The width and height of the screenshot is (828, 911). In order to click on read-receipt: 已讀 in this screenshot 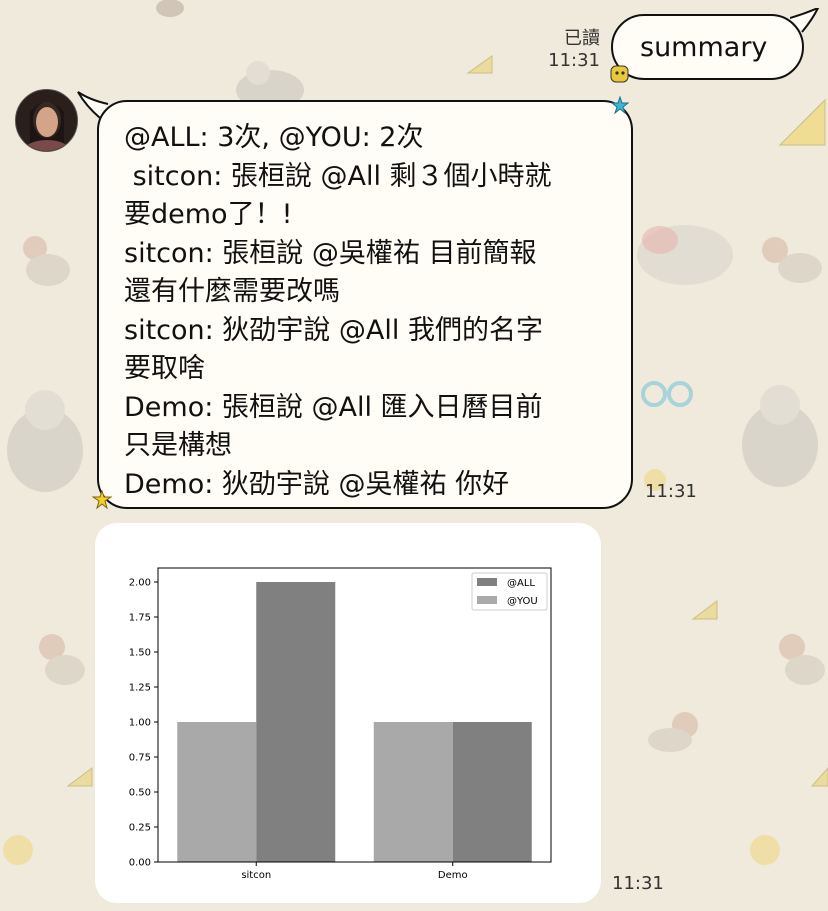, I will do `click(582, 38)`.